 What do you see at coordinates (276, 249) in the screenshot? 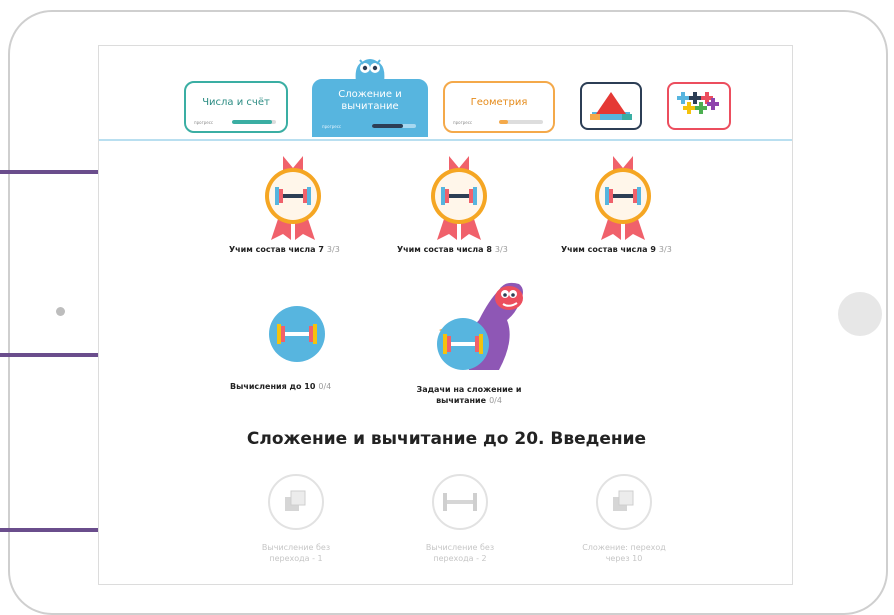
I see `skill-title: Учим состав числа 7` at bounding box center [276, 249].